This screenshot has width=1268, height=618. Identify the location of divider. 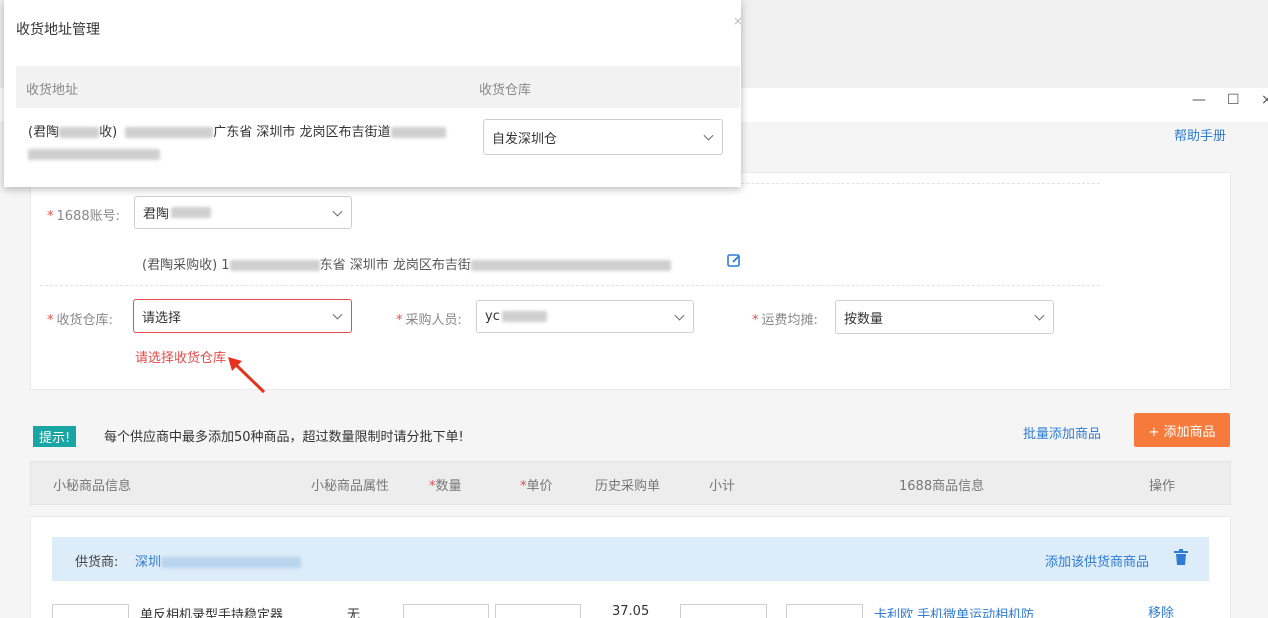
(570, 285).